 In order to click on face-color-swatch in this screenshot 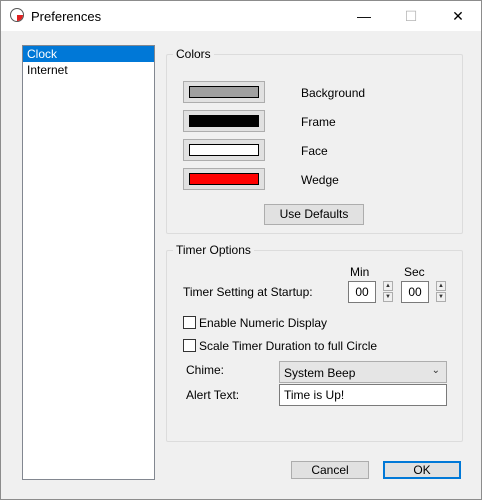, I will do `click(224, 150)`.